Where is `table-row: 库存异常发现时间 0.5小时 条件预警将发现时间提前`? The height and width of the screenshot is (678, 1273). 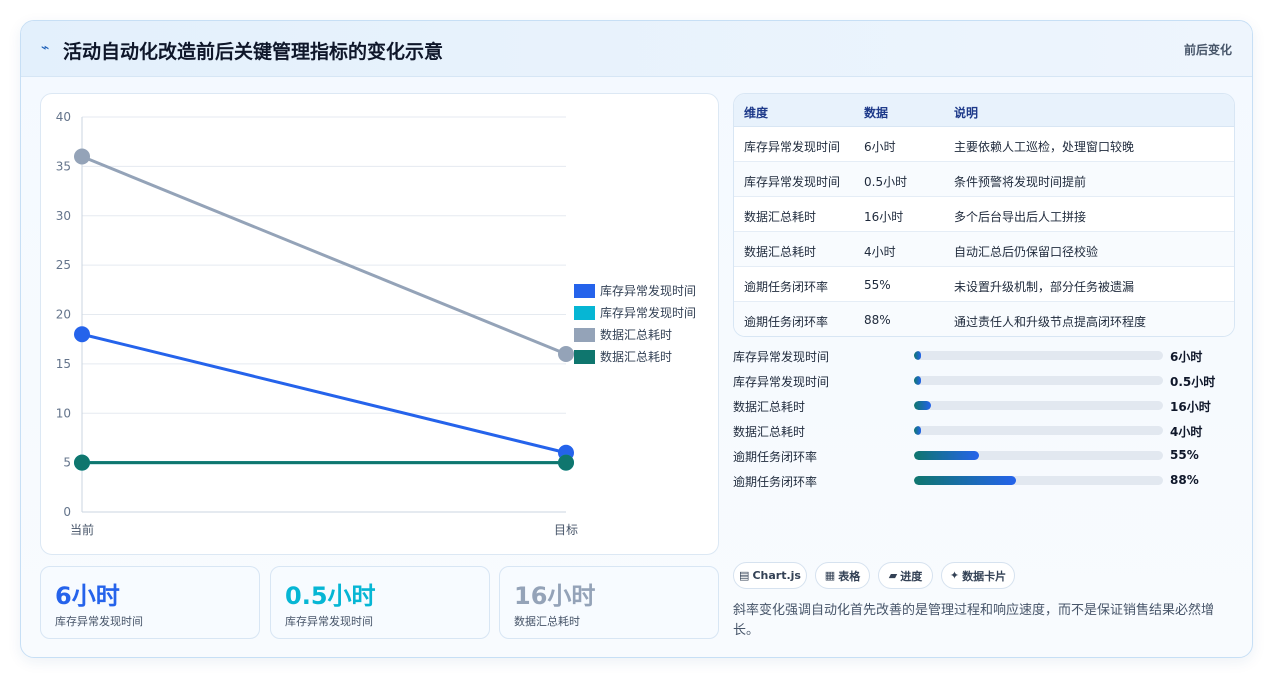 table-row: 库存异常发现时间 0.5小时 条件预警将发现时间提前 is located at coordinates (984, 179).